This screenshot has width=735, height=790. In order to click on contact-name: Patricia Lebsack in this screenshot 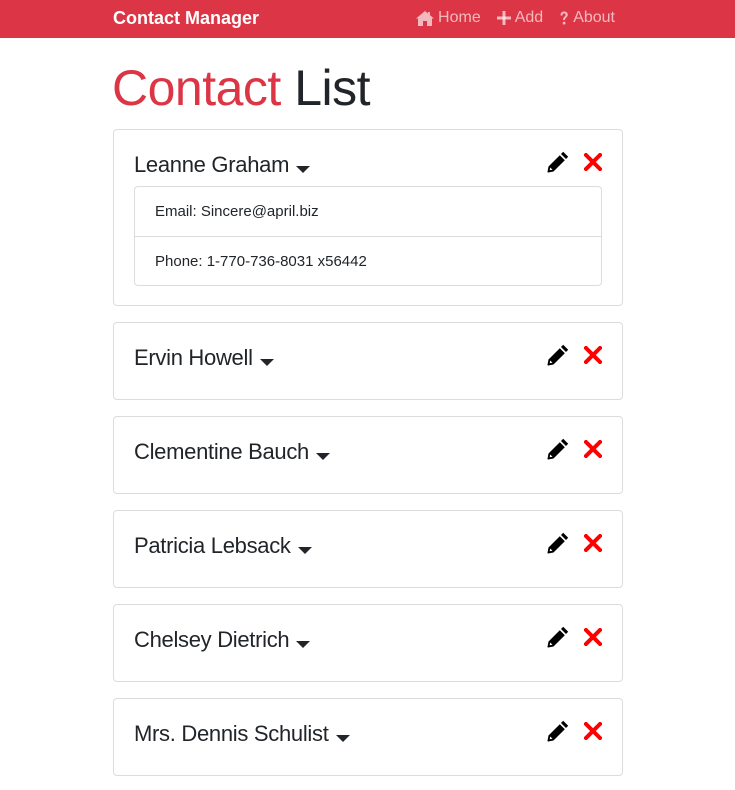, I will do `click(212, 545)`.